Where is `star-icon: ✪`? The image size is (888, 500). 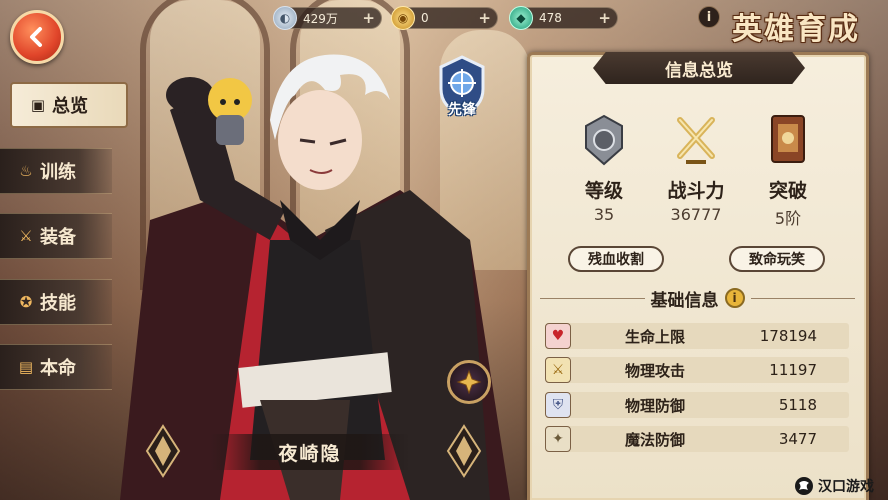 star-icon: ✪ is located at coordinates (26, 302).